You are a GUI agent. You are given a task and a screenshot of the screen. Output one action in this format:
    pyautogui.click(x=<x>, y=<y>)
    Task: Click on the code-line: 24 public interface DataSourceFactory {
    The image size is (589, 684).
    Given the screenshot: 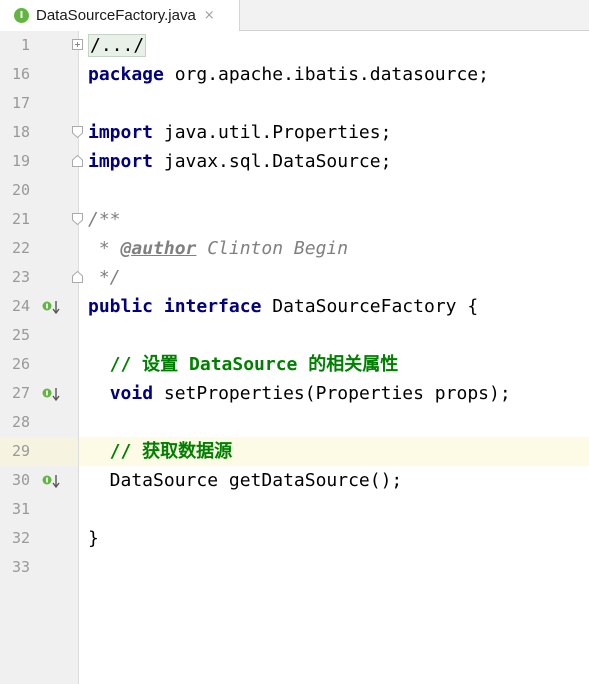 What is the action you would take?
    pyautogui.click(x=294, y=306)
    